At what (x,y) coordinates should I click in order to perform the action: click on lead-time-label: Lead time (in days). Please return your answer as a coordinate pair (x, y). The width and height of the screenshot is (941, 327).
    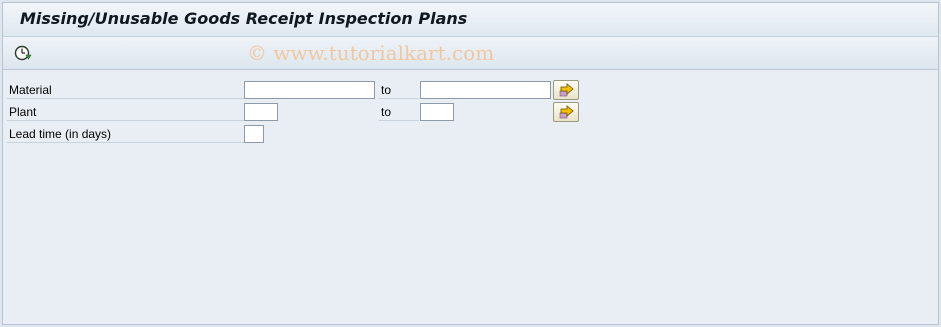
    Looking at the image, I should click on (126, 134).